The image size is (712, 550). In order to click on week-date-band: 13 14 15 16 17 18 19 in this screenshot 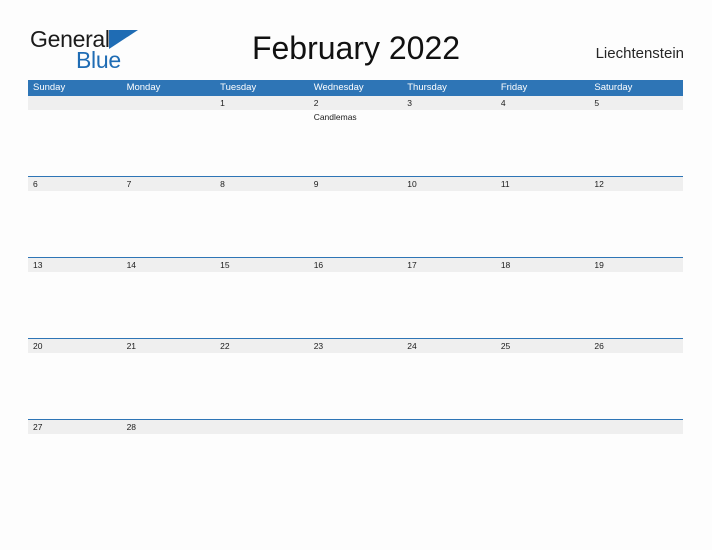, I will do `click(355, 265)`.